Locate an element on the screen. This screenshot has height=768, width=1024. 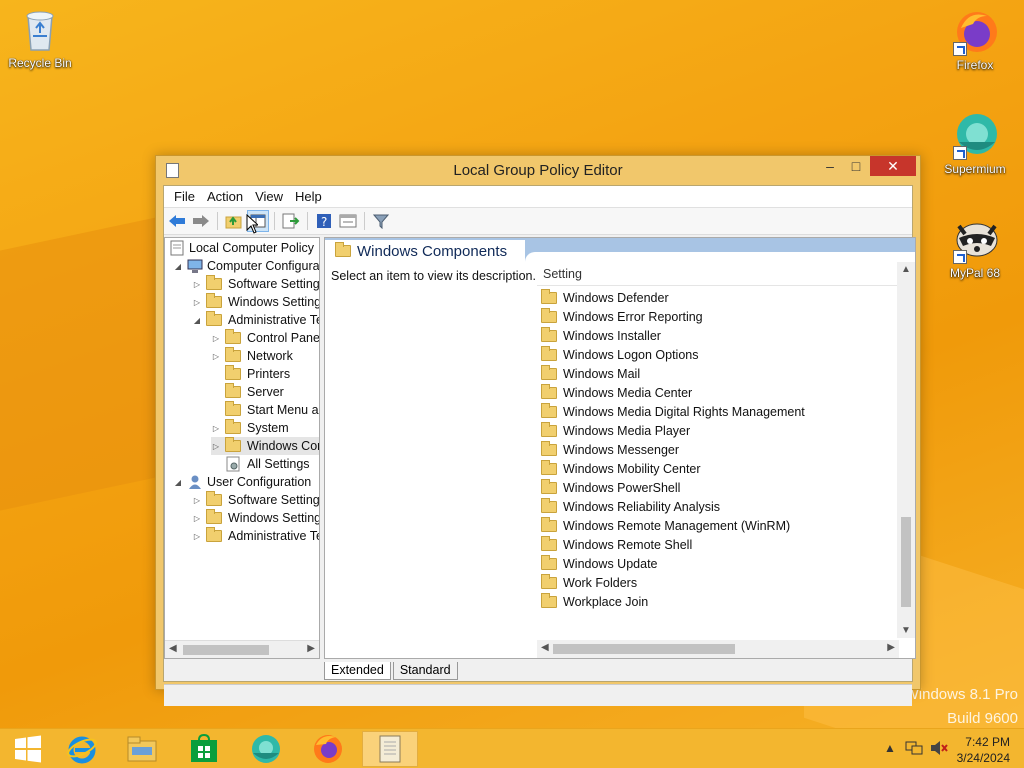
list-item: Windows Messenger is located at coordinates (610, 449).